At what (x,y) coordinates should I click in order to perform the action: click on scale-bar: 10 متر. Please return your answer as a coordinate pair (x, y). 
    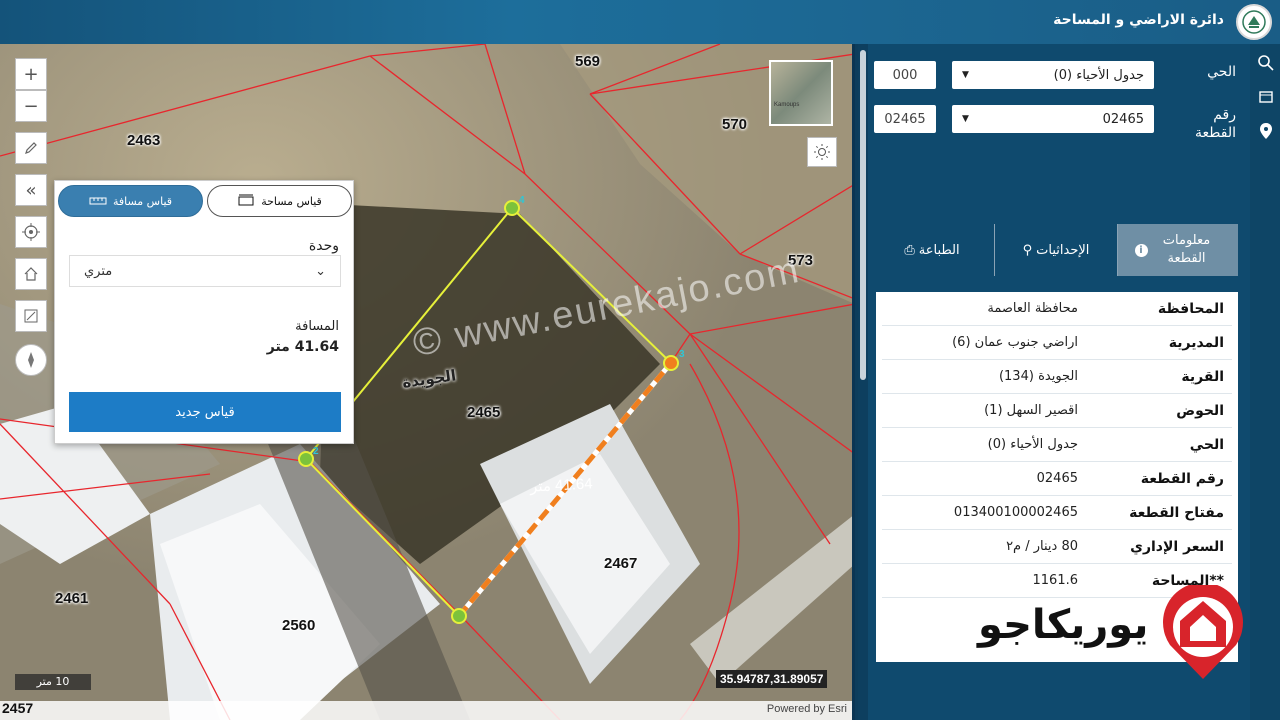
    Looking at the image, I should click on (53, 682).